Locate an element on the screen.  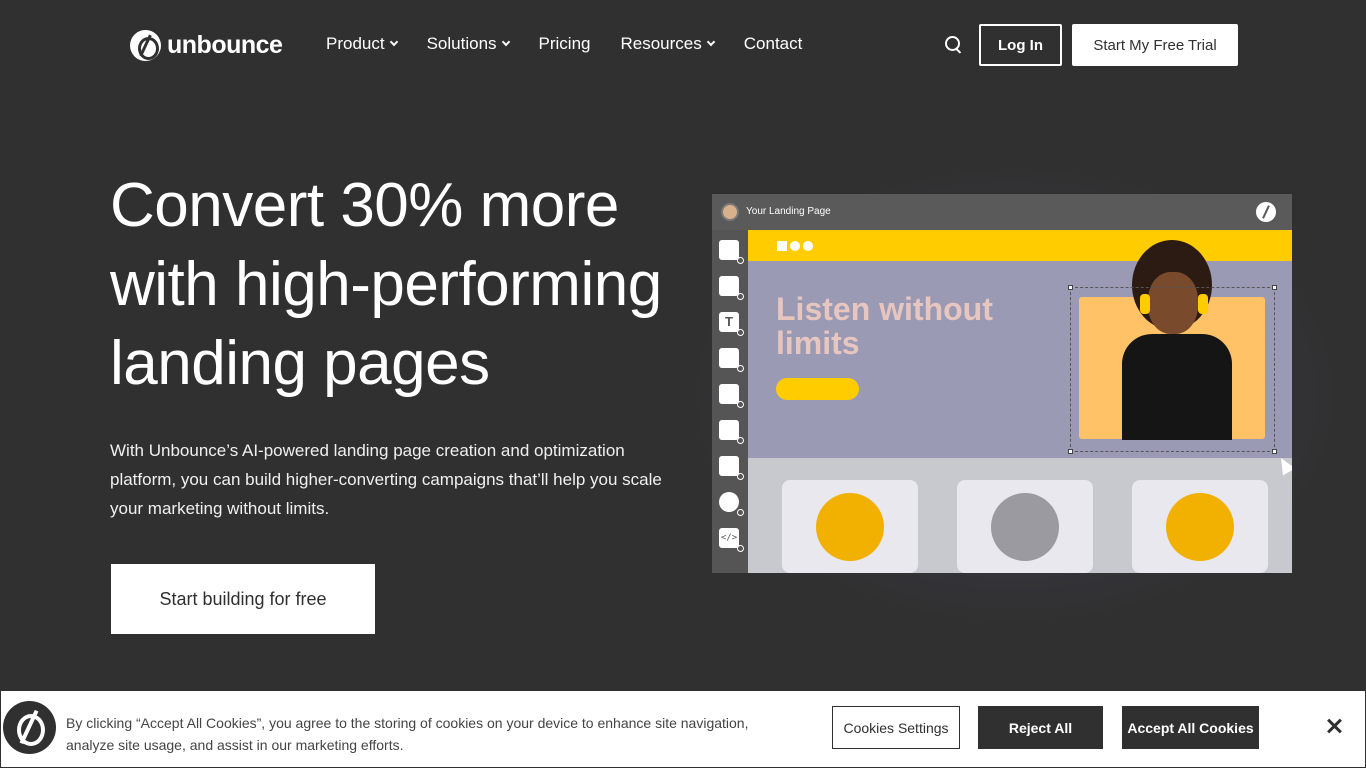
menu-item-label: Pricing is located at coordinates (564, 43).